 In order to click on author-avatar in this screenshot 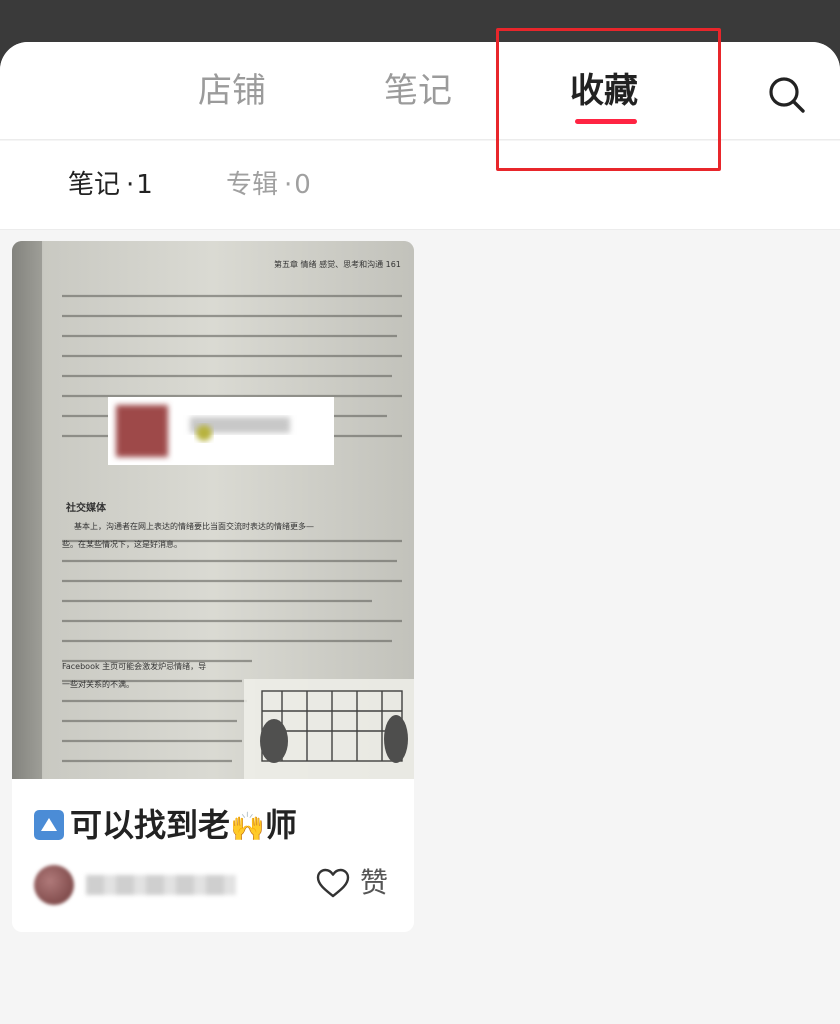, I will do `click(54, 885)`.